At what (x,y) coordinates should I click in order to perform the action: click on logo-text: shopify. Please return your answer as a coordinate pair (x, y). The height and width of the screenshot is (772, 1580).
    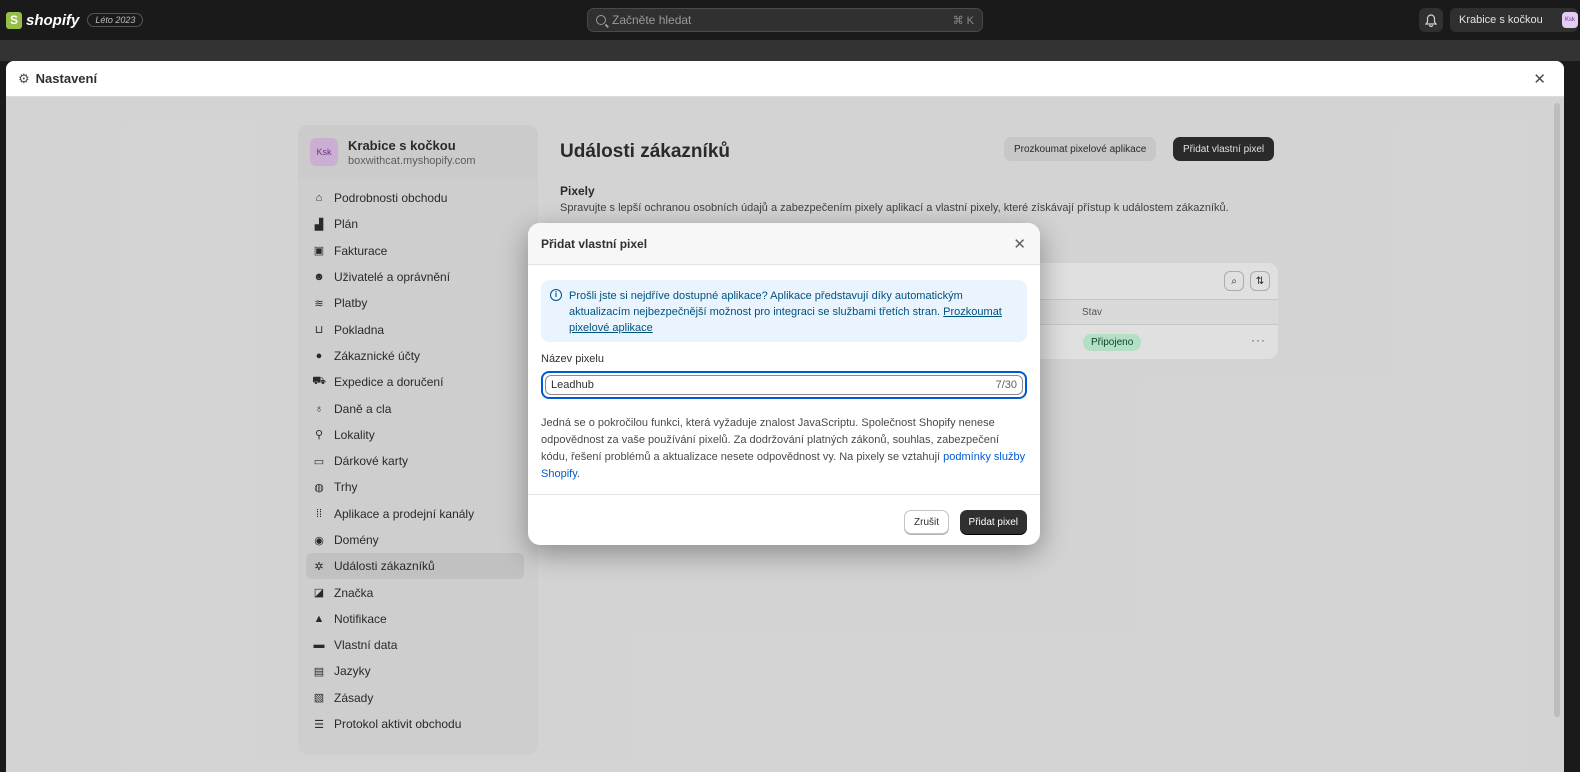
    Looking at the image, I should click on (53, 20).